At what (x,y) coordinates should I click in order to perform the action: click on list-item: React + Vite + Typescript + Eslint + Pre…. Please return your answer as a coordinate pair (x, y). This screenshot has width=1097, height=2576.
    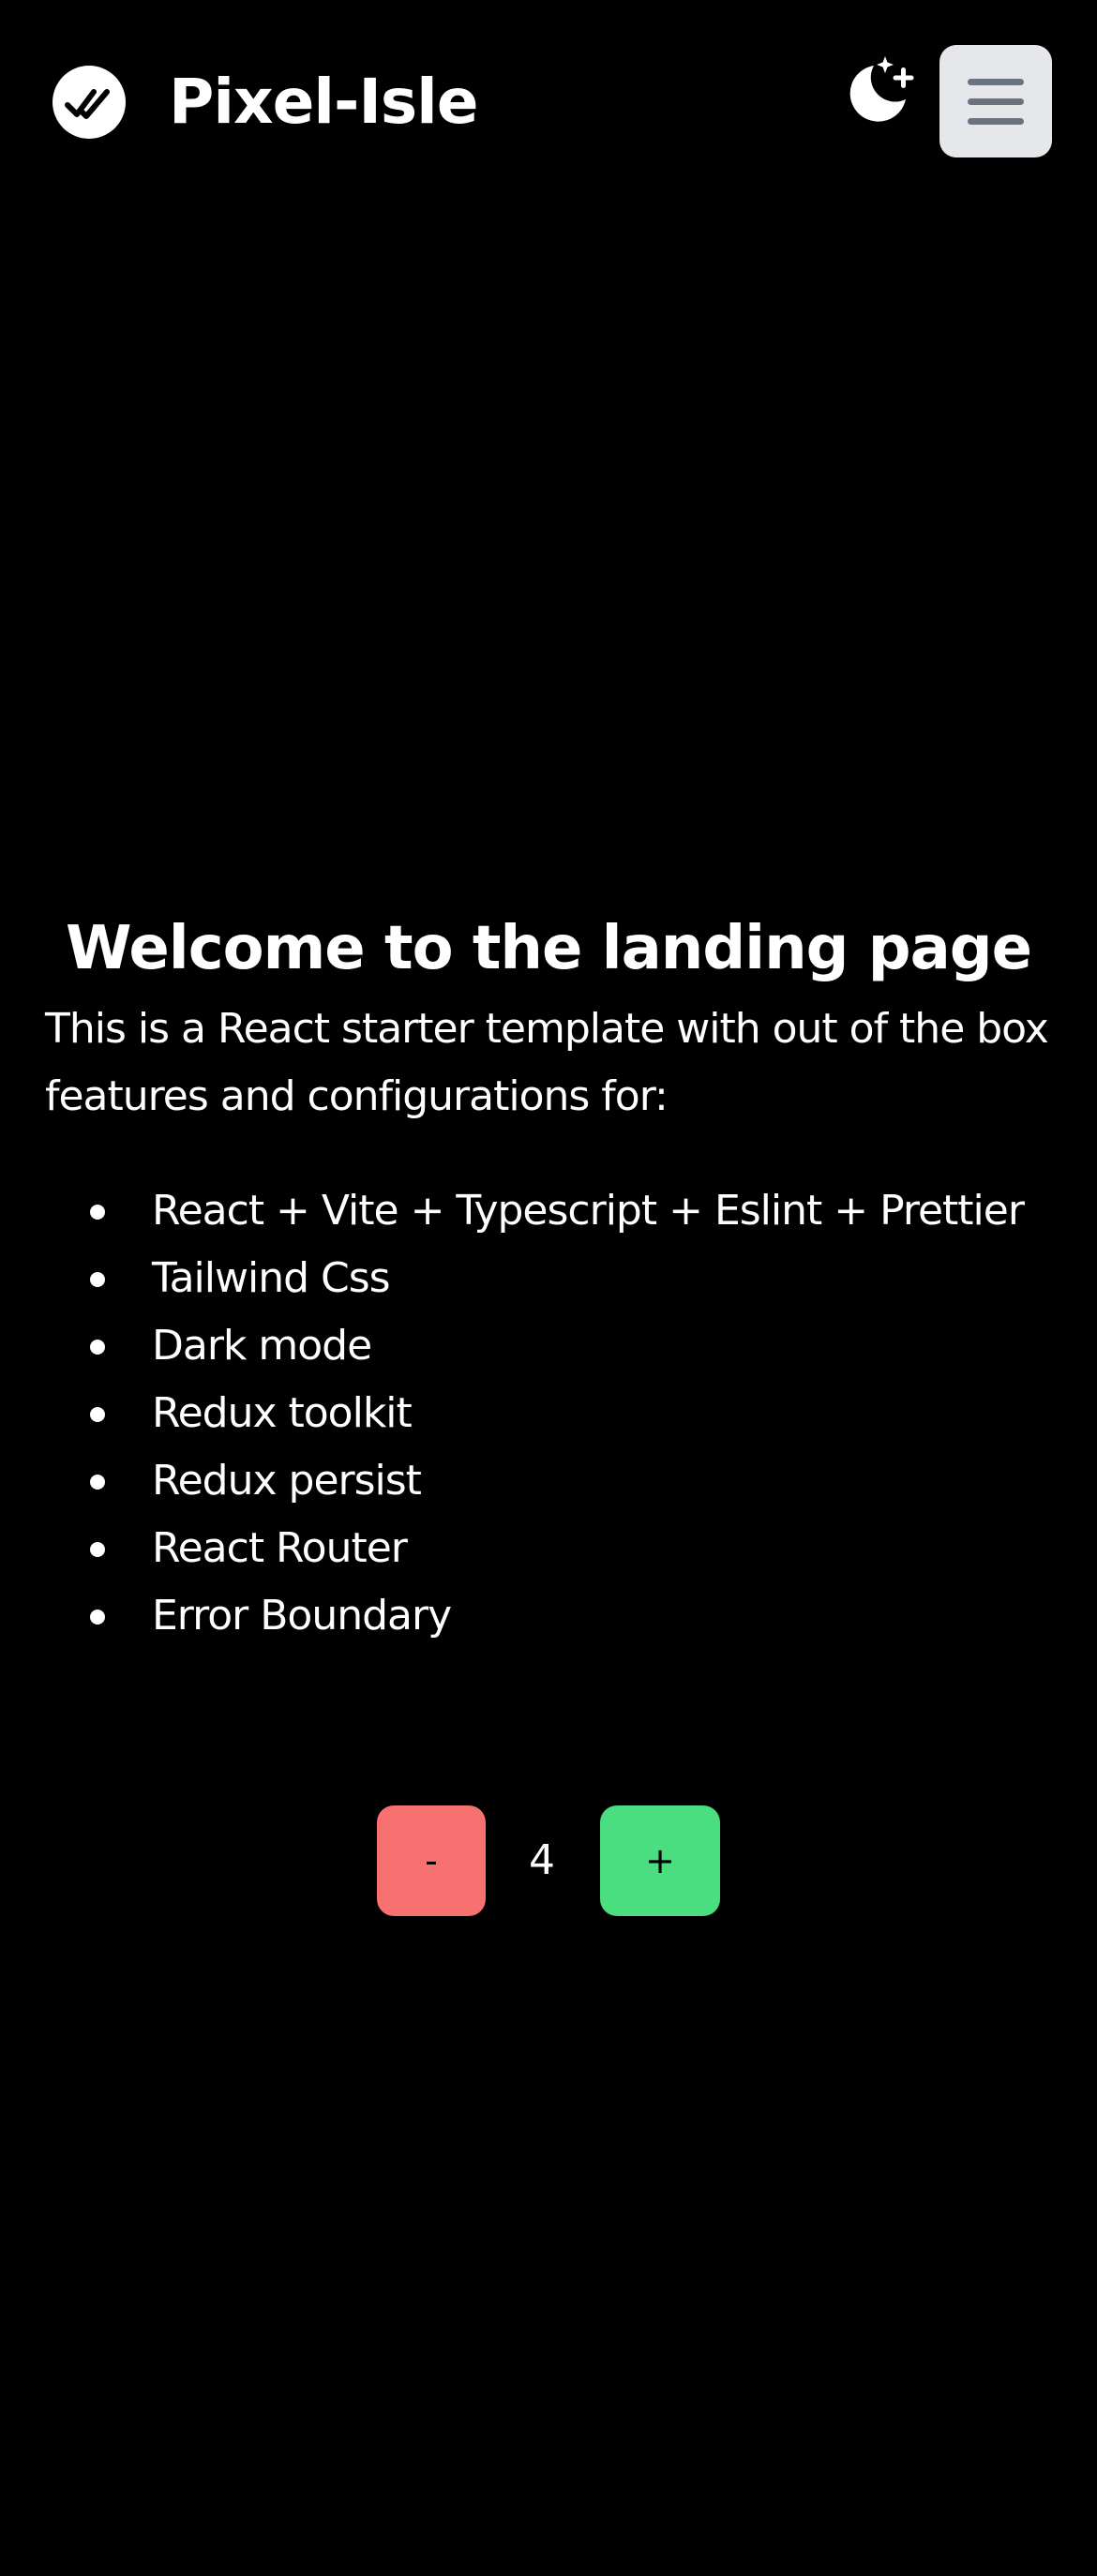
    Looking at the image, I should click on (548, 1211).